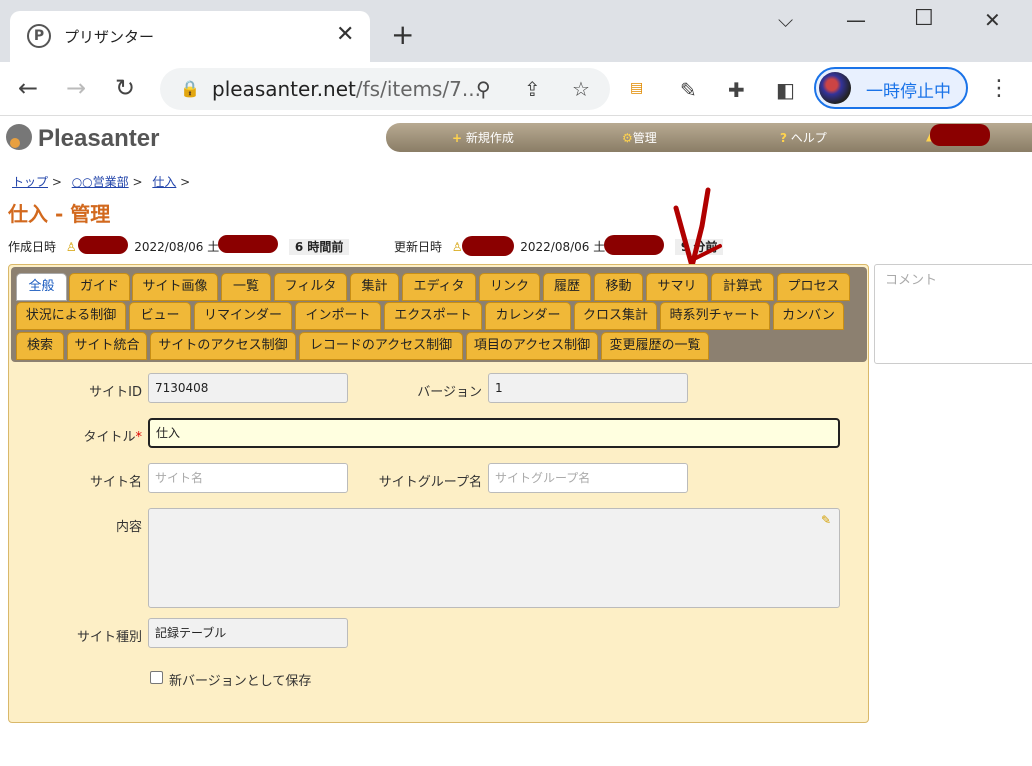 This screenshot has width=1032, height=766. I want to click on new-tab-icon: +, so click(402, 35).